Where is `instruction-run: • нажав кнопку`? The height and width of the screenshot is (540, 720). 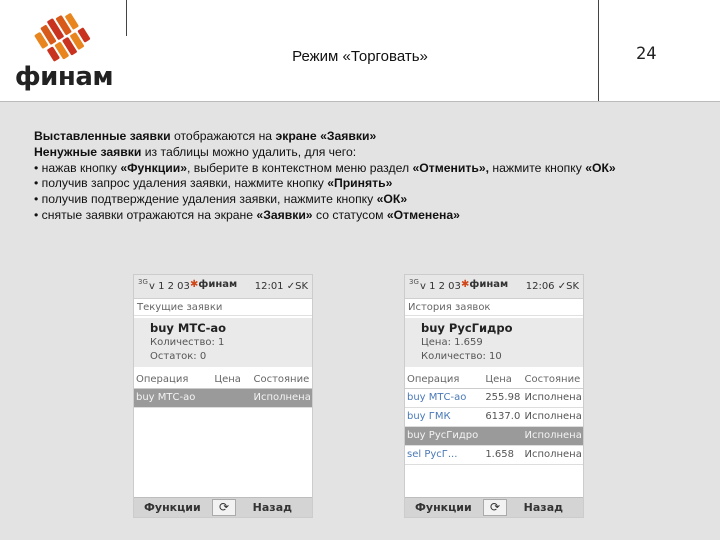
instruction-run: • нажав кнопку is located at coordinates (77, 167).